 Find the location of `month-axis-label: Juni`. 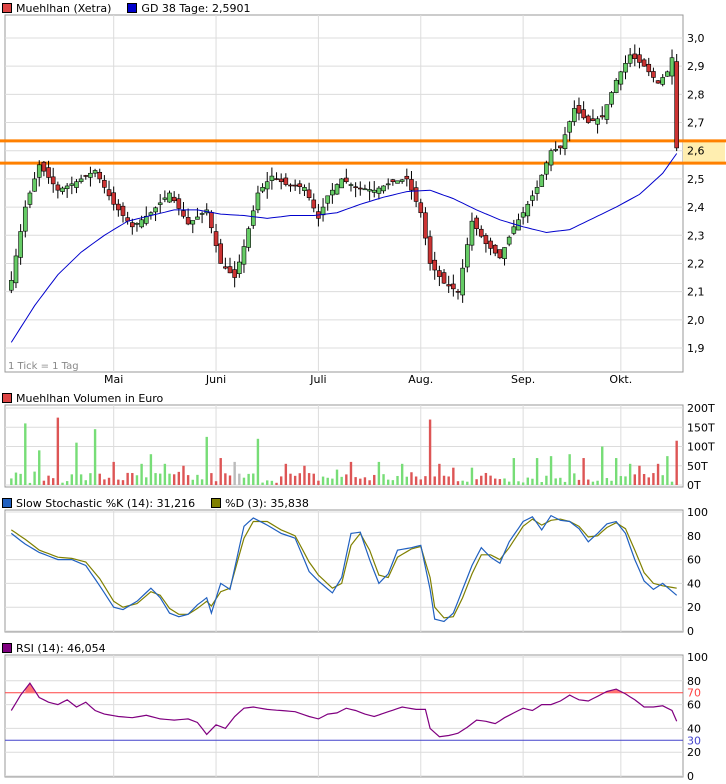

month-axis-label: Juni is located at coordinates (215, 379).